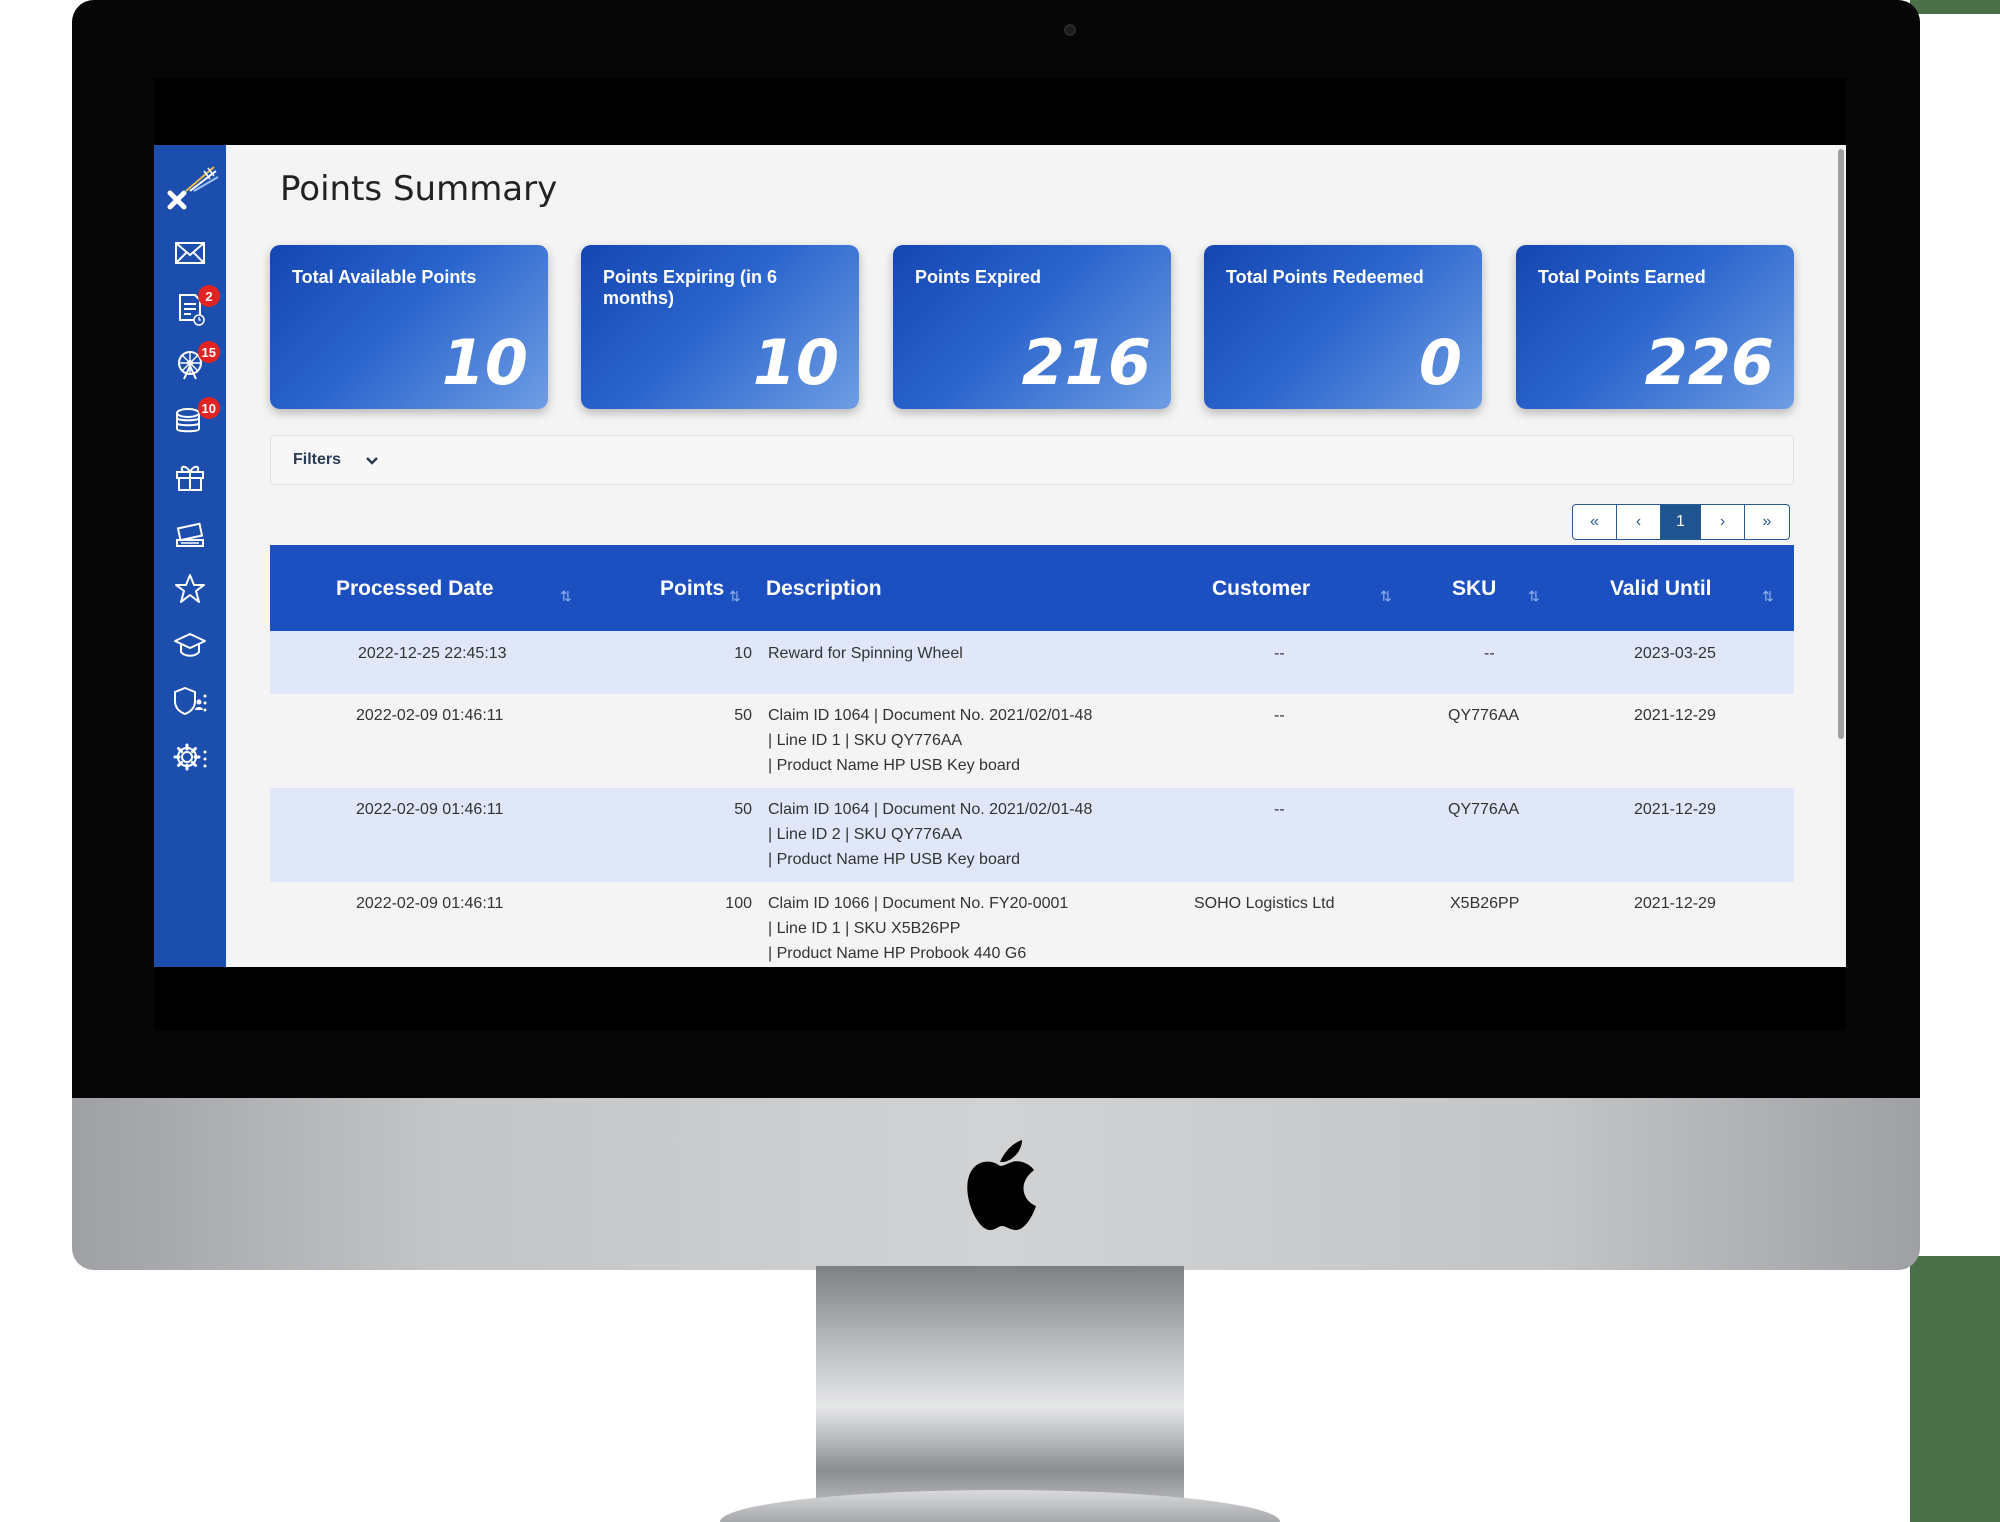  I want to click on graduation-cap-icon, so click(190, 645).